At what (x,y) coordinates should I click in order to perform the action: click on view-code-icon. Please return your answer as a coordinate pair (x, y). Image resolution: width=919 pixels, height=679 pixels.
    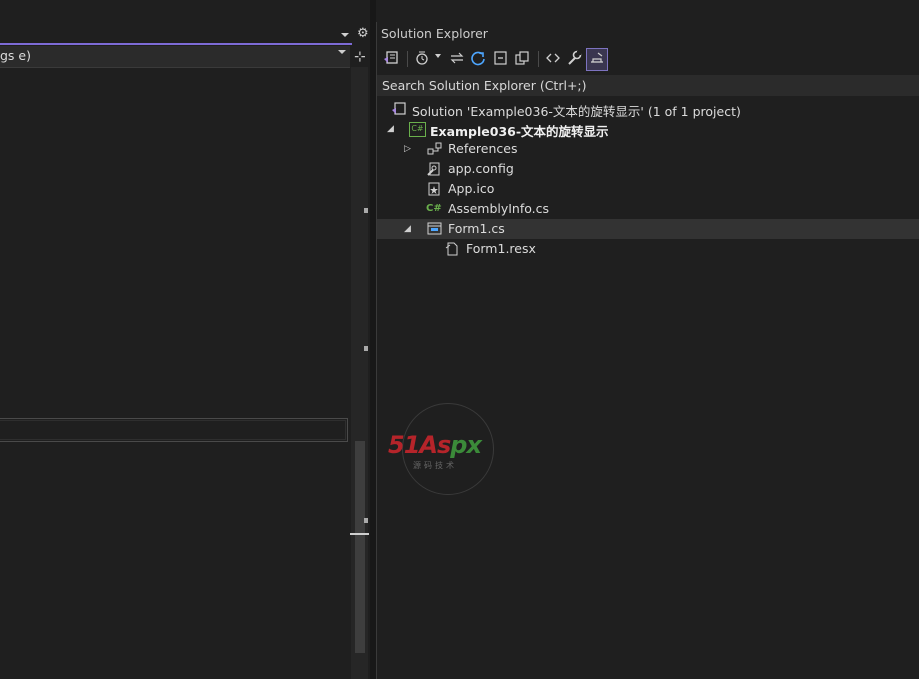
    Looking at the image, I should click on (553, 60).